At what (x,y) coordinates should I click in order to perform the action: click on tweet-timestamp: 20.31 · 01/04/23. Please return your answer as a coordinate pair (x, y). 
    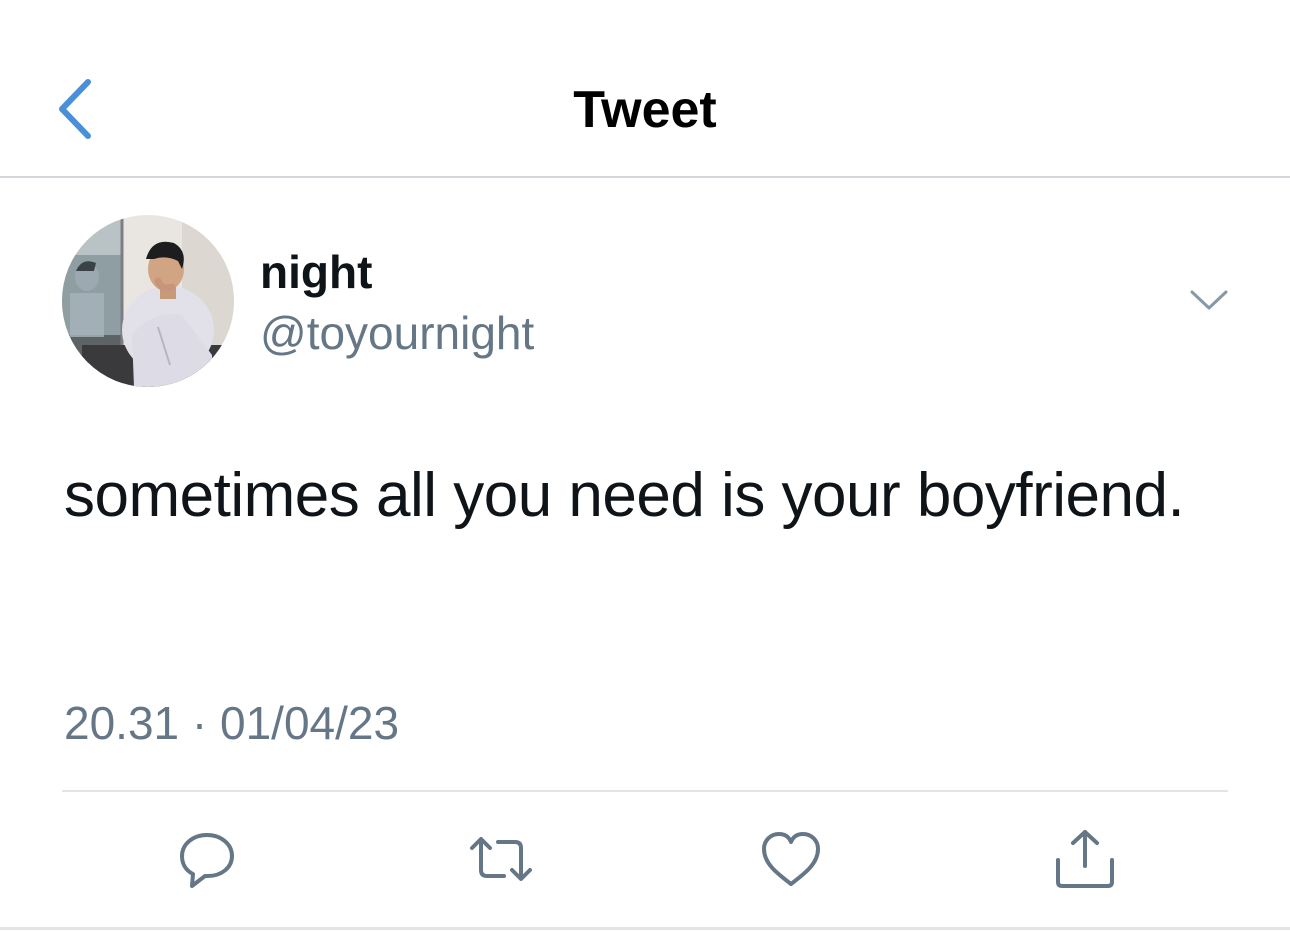
    Looking at the image, I should click on (232, 723).